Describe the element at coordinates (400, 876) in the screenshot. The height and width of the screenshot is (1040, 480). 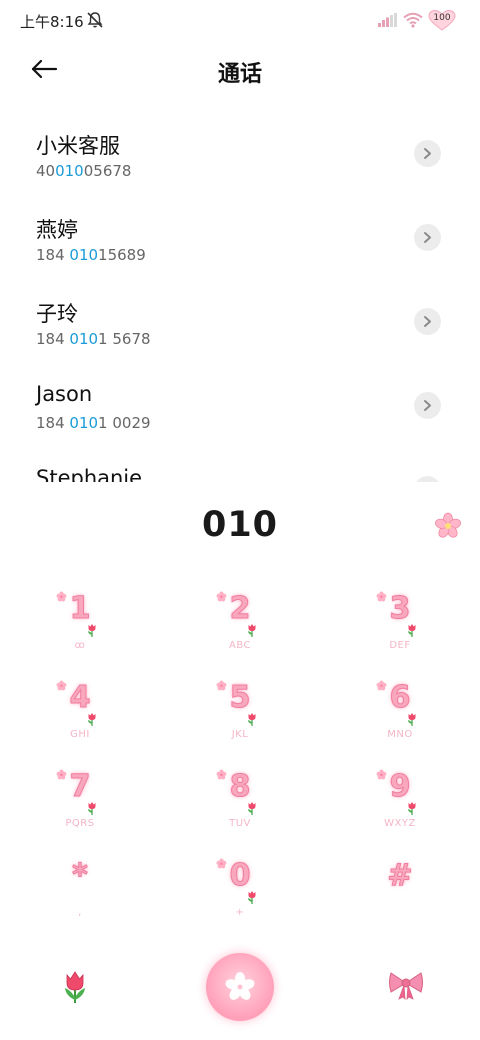
I see `key-digit: #` at that location.